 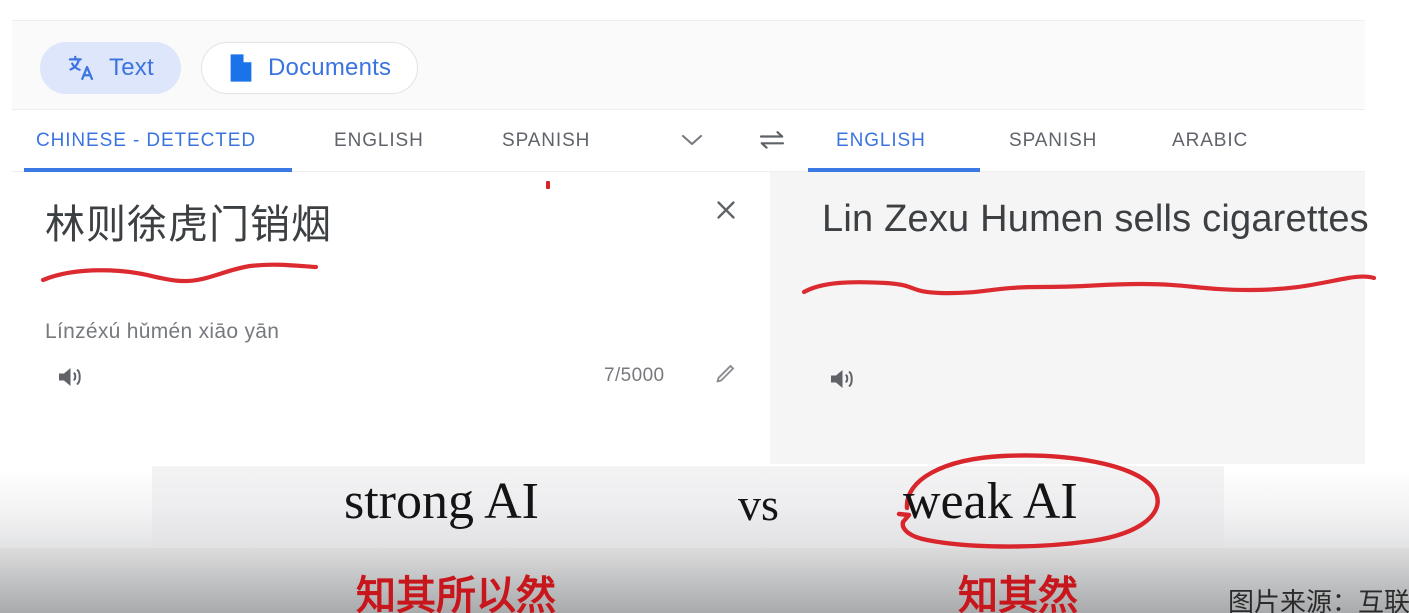 I want to click on target-lang-tab-spanish: SPANISH, so click(x=1053, y=141).